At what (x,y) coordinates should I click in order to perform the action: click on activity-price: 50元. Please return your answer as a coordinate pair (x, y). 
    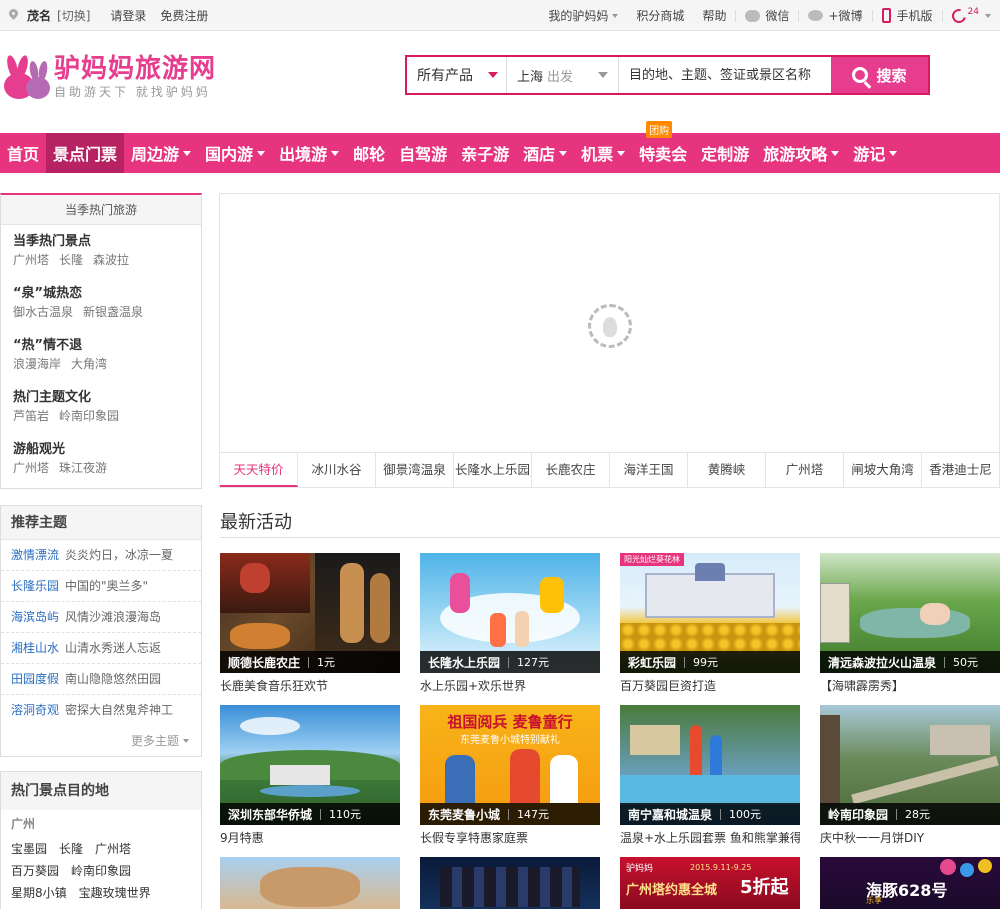
    Looking at the image, I should click on (966, 662).